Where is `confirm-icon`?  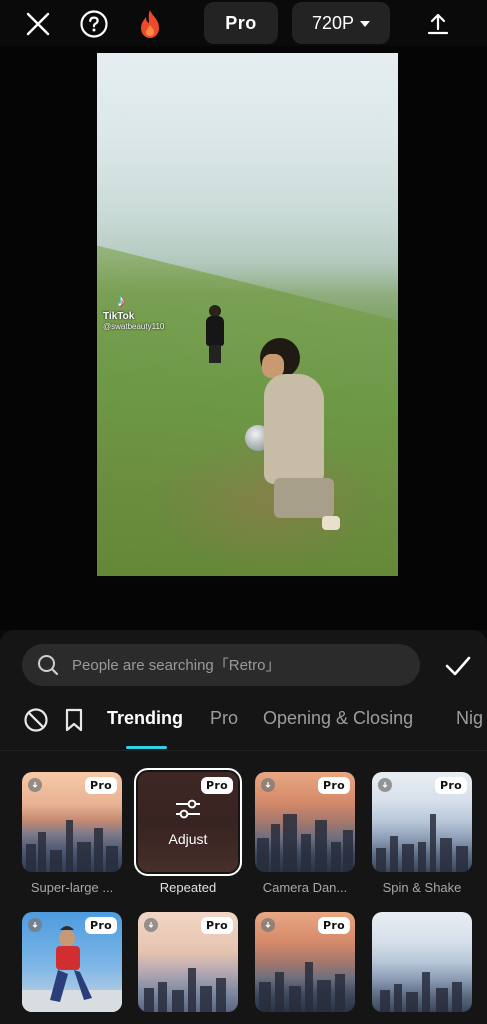
confirm-icon is located at coordinates (458, 666).